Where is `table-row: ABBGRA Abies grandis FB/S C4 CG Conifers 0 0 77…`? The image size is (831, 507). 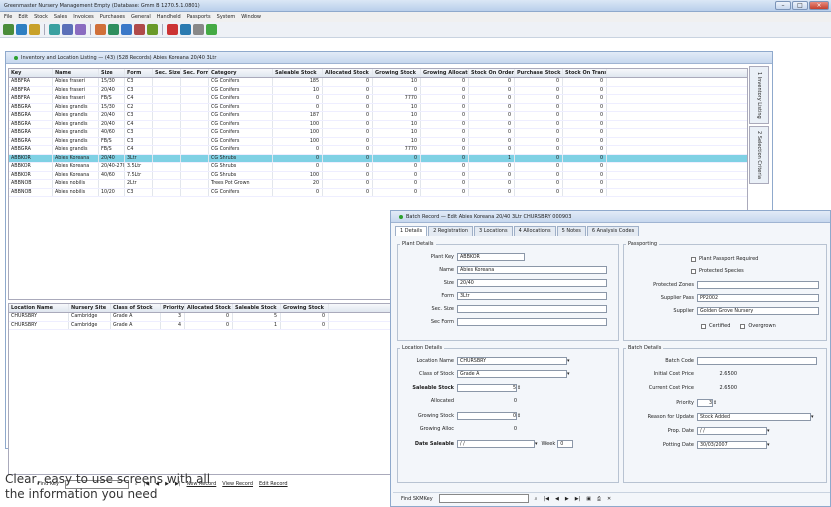 table-row: ABBGRA Abies grandis FB/S C4 CG Conifers 0 0 77… is located at coordinates (378, 150).